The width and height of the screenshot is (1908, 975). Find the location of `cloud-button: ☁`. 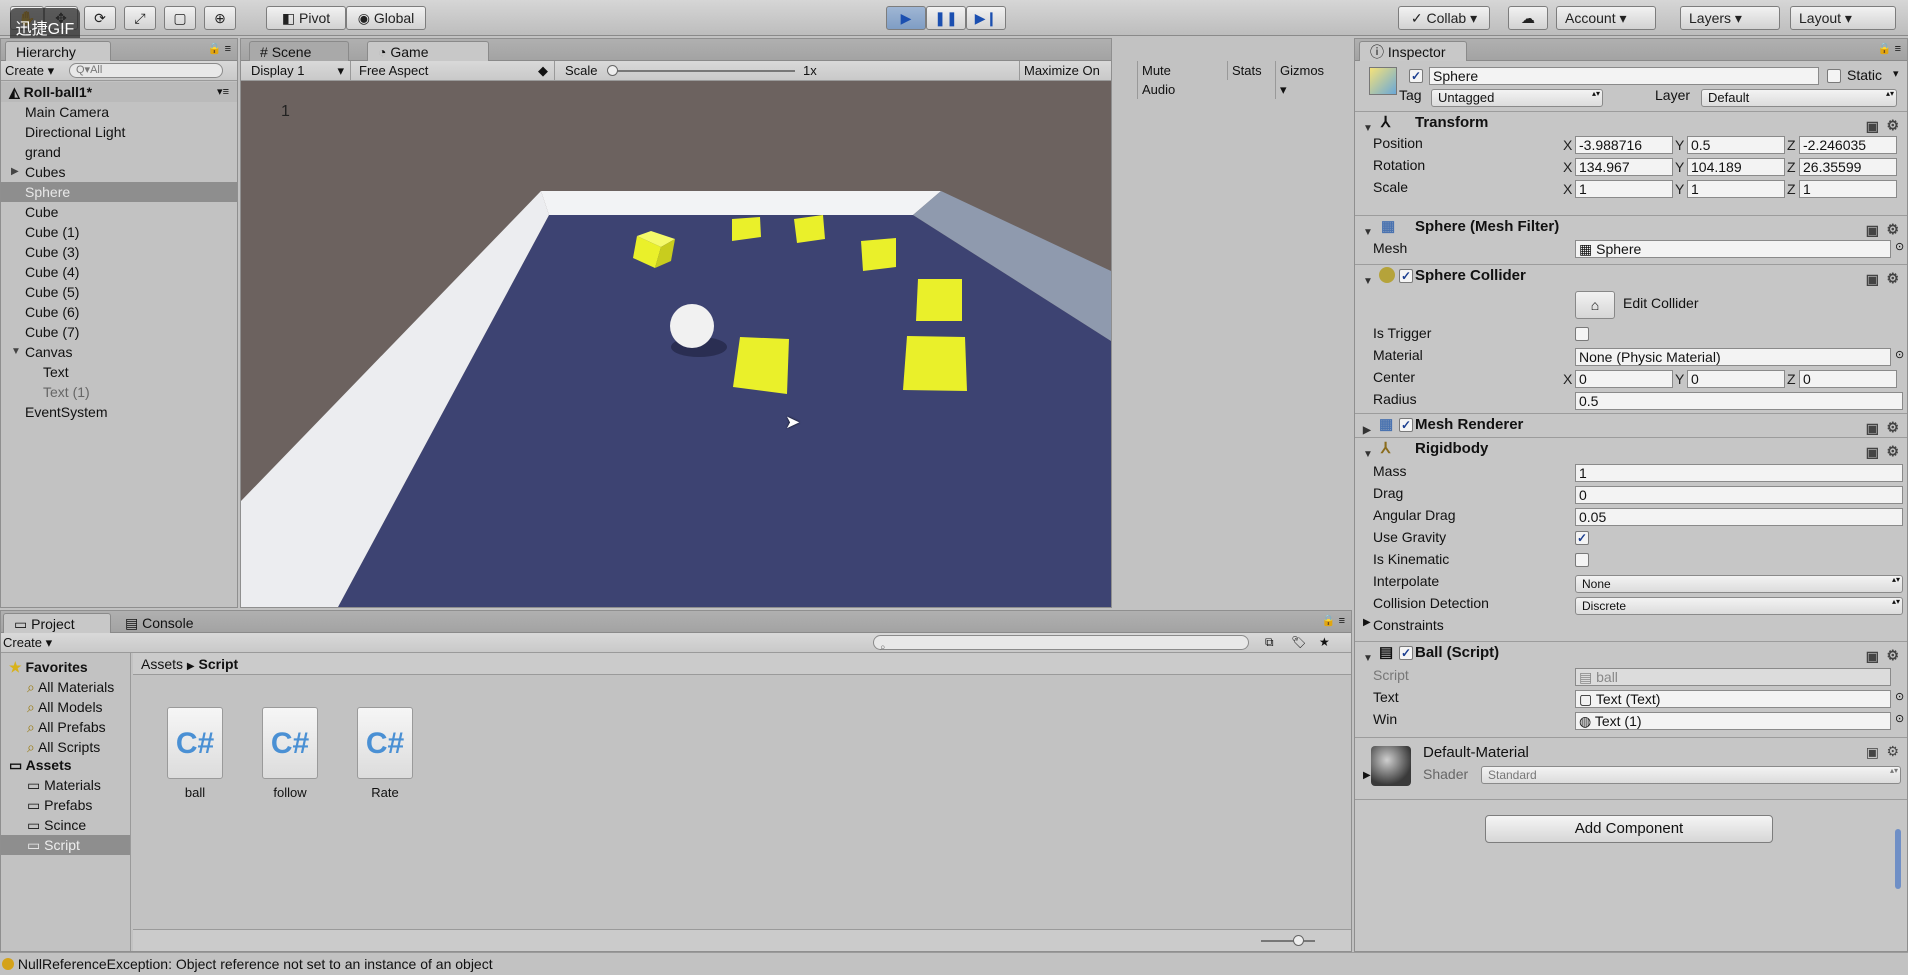

cloud-button: ☁ is located at coordinates (1528, 18).